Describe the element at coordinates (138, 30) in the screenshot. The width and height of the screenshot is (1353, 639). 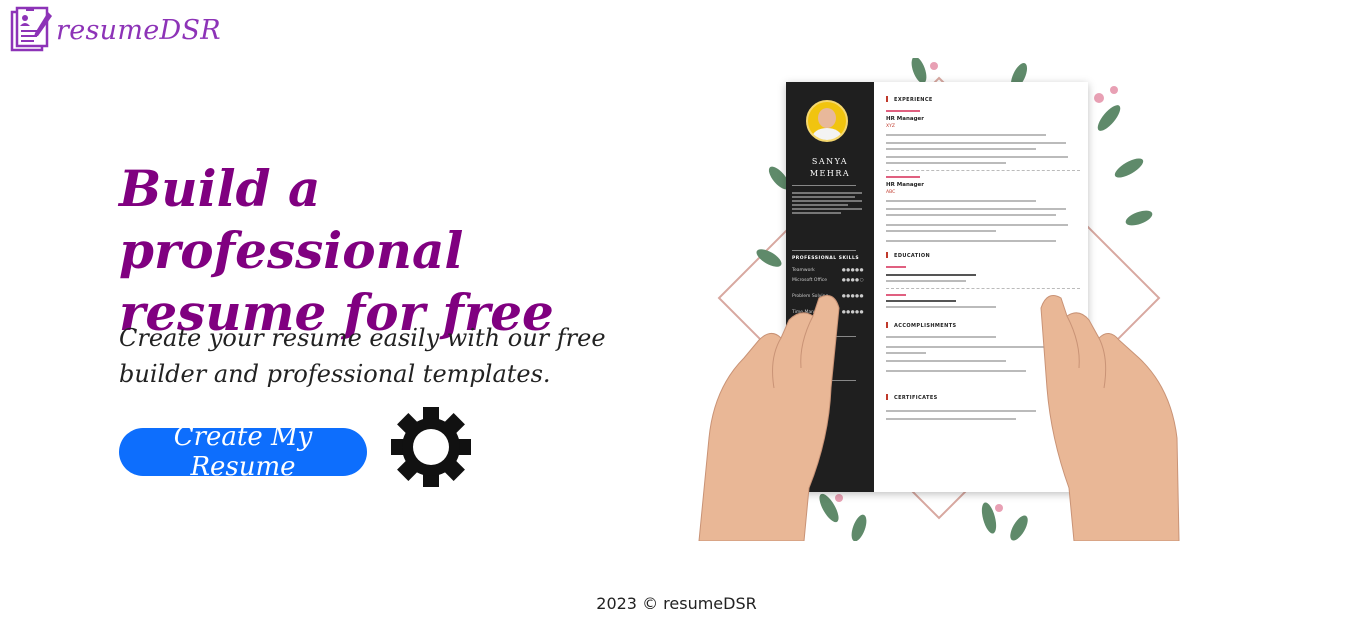
I see `brand-name: resumeDSR` at that location.